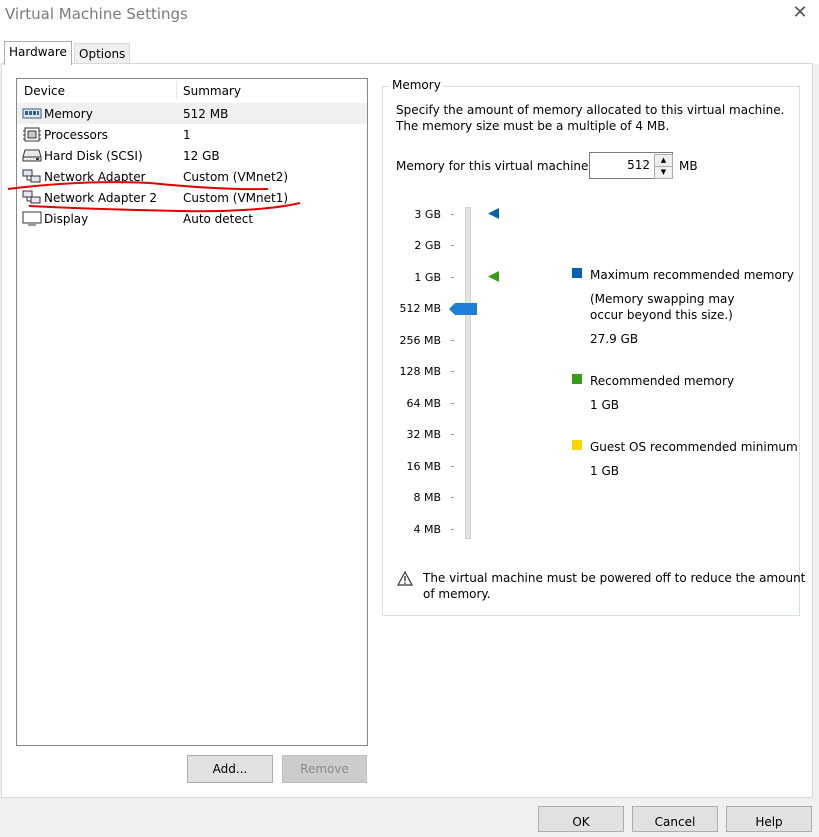  I want to click on stepper-buttons: ▲ ▼, so click(663, 166).